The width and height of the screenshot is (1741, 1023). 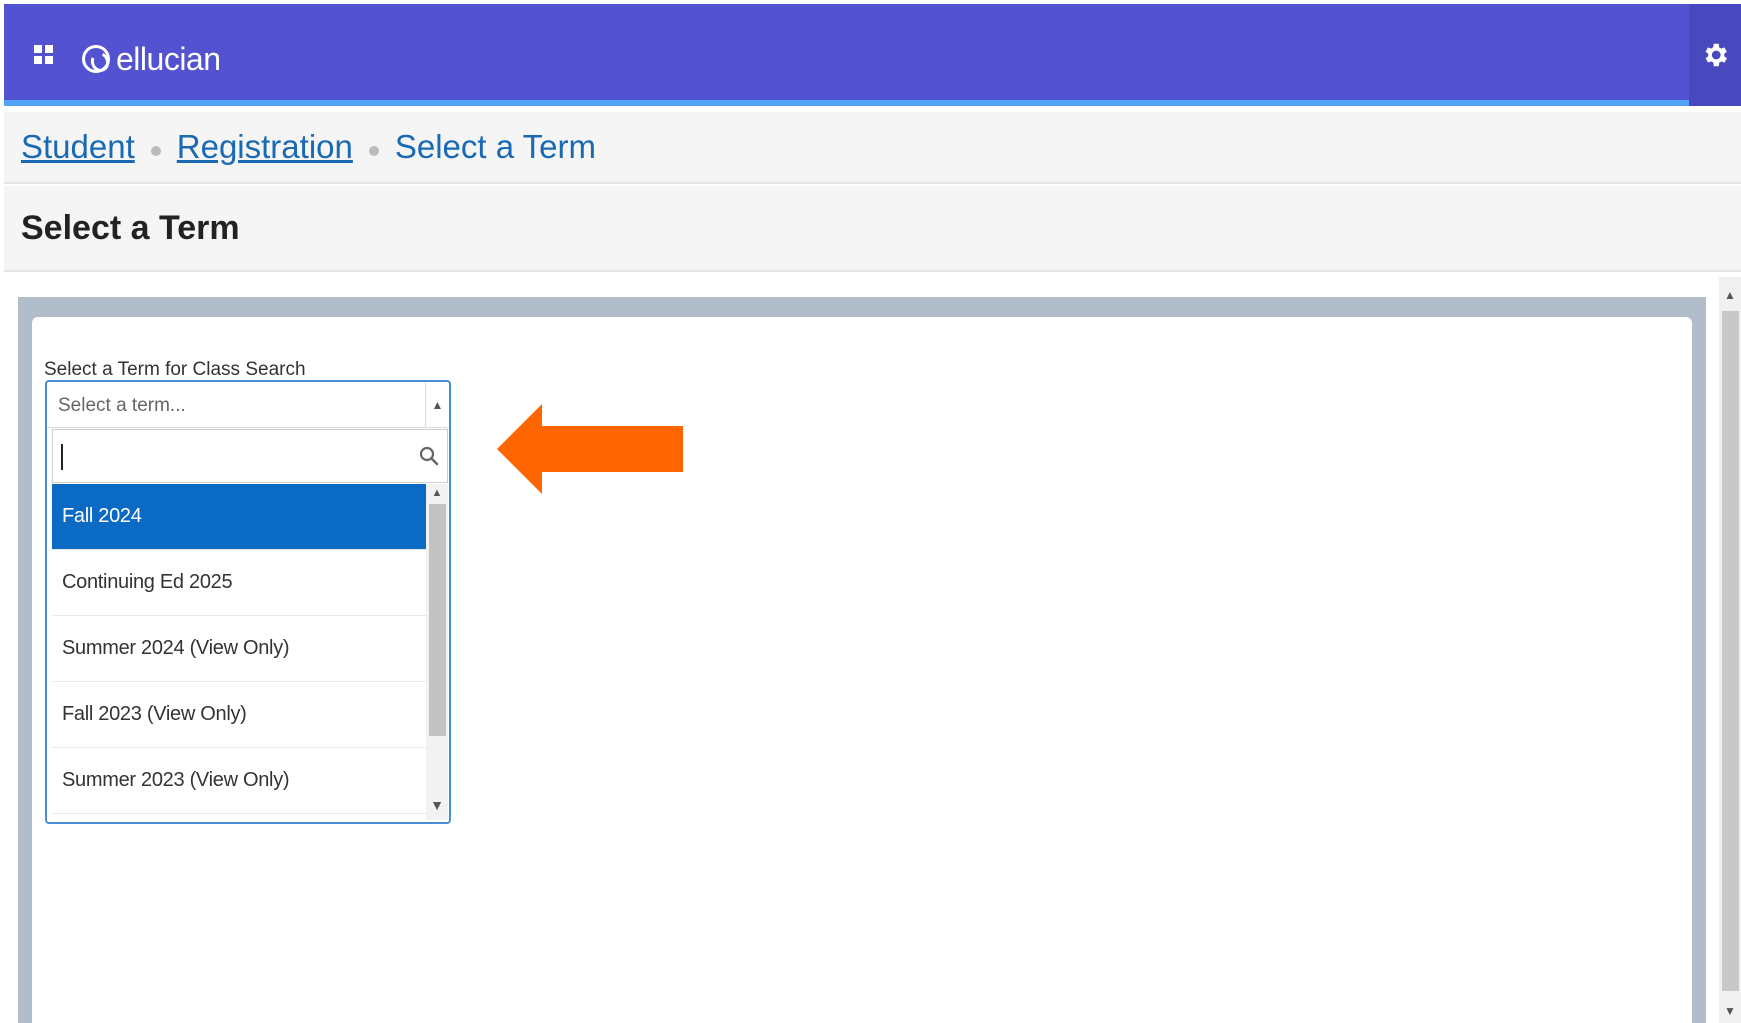 What do you see at coordinates (168, 58) in the screenshot?
I see `logo-text: ellucian` at bounding box center [168, 58].